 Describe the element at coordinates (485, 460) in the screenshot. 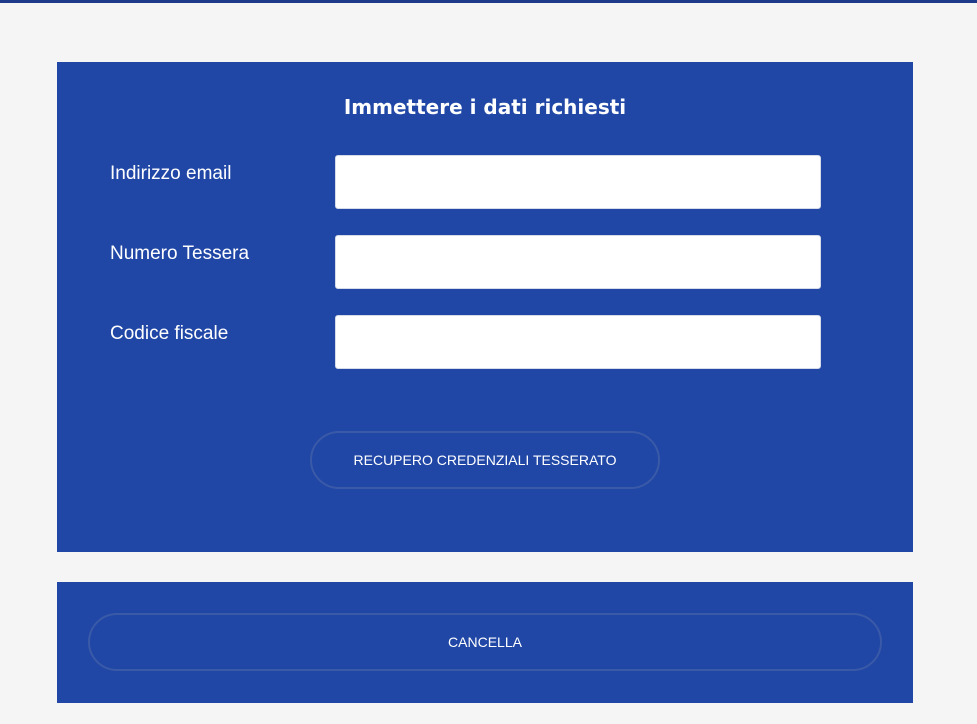

I see `recover-credentials-button: RECUPERO CREDENZIALI TESSERATO` at that location.